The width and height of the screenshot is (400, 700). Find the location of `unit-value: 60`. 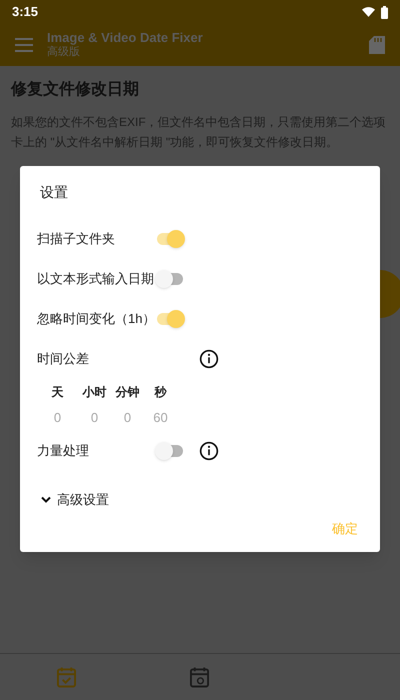

unit-value: 60 is located at coordinates (160, 418).